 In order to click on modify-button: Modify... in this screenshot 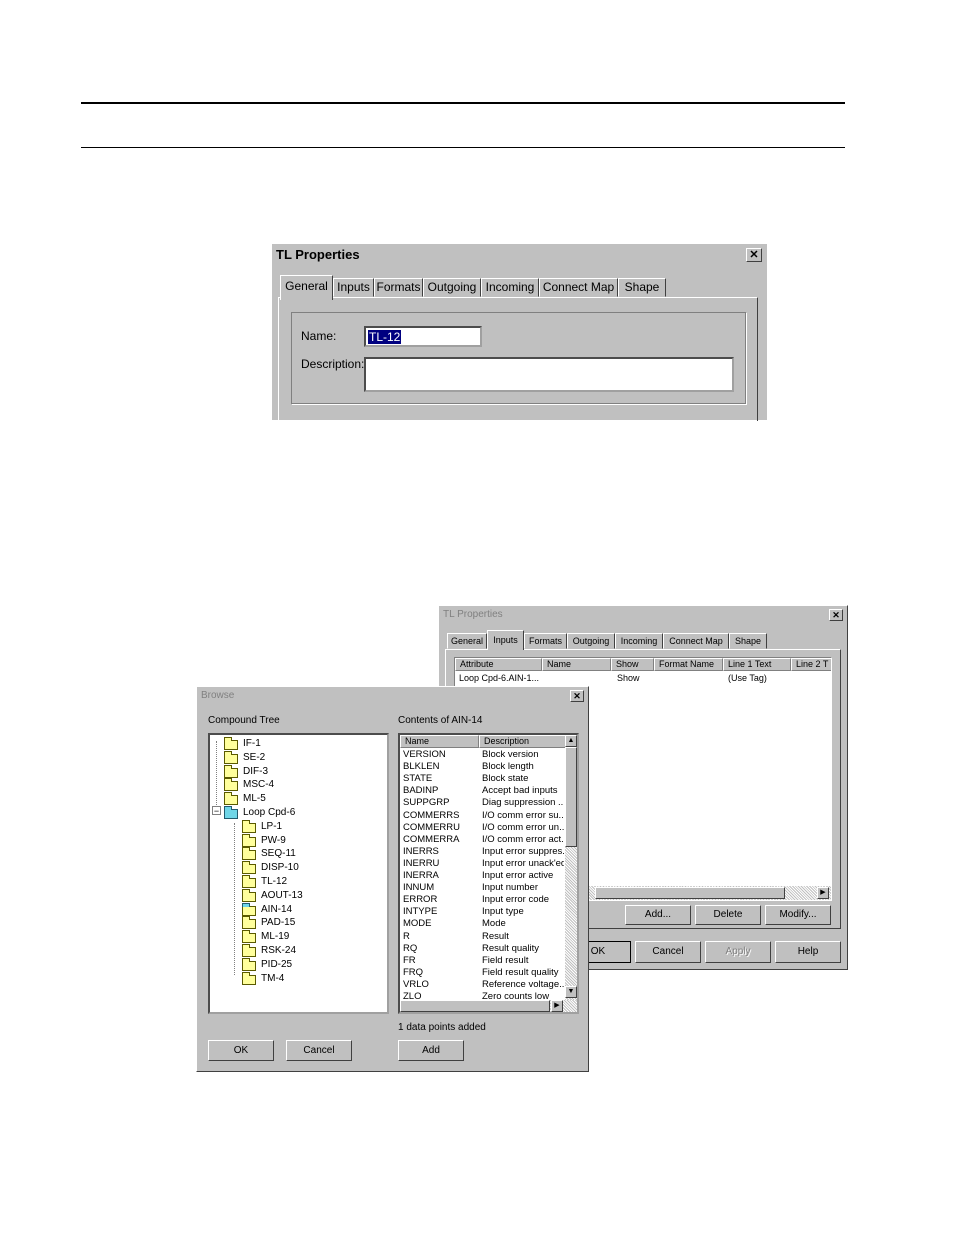, I will do `click(798, 915)`.